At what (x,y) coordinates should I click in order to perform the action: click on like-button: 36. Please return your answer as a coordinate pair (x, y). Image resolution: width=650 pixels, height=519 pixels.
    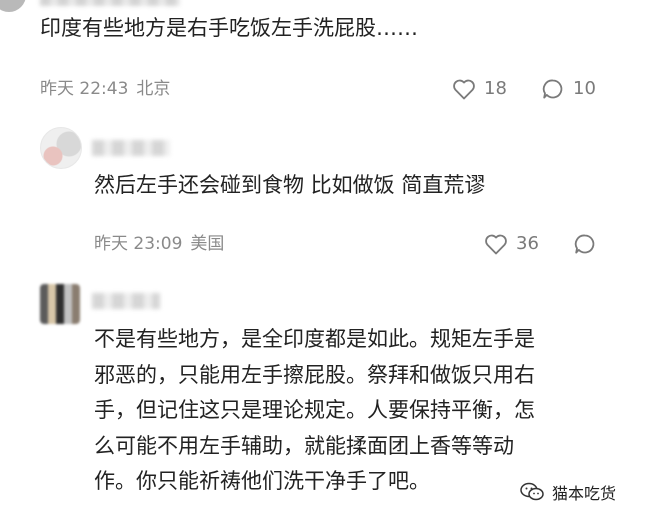
    Looking at the image, I should click on (511, 244).